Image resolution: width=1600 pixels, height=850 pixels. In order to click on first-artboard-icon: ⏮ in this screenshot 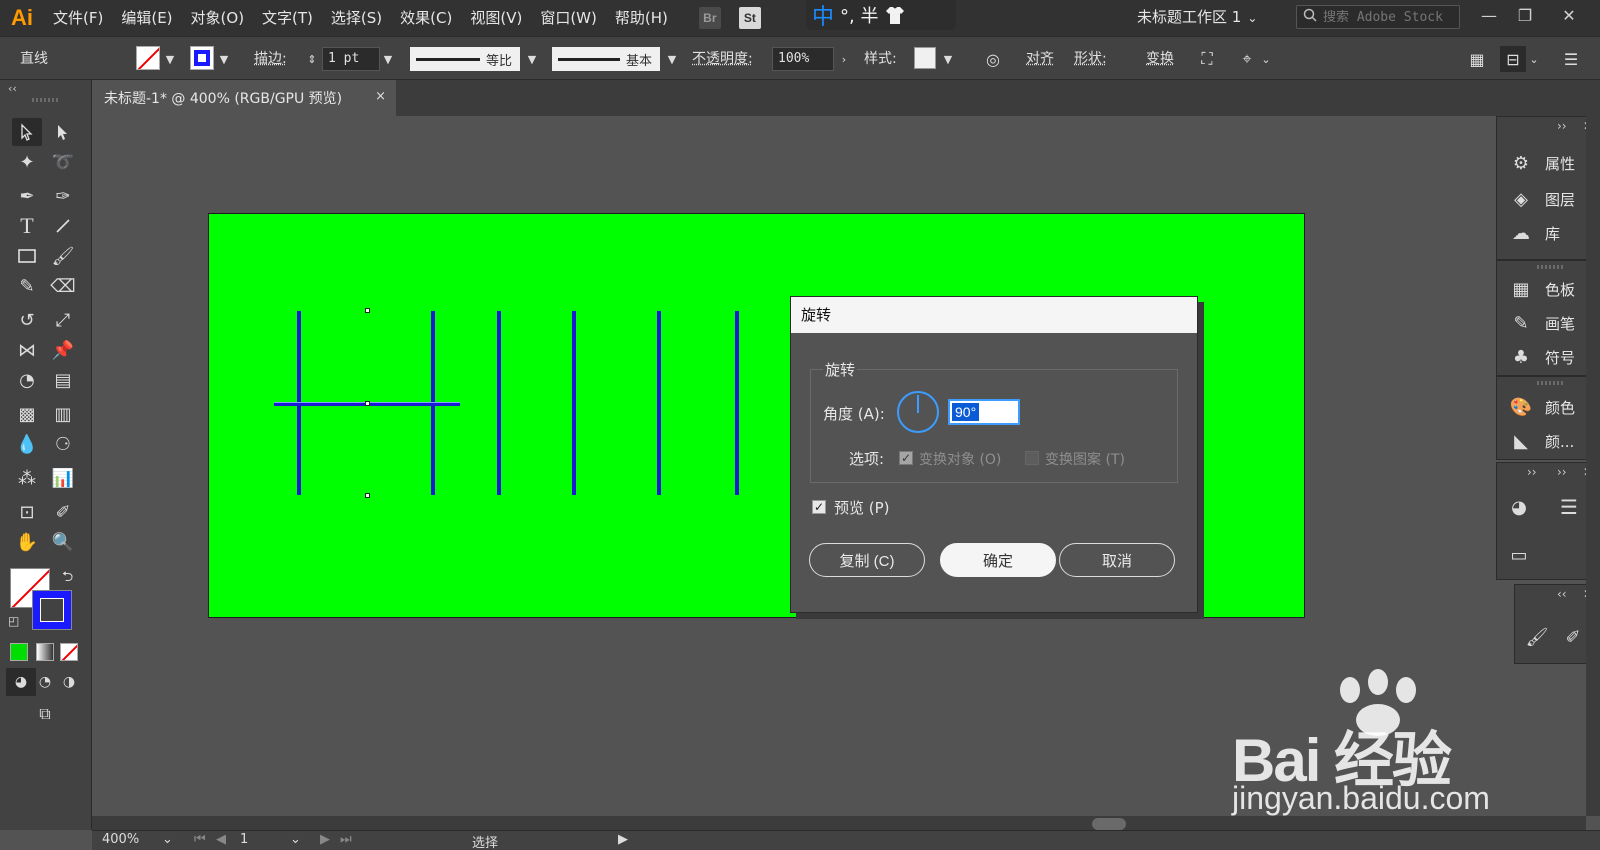, I will do `click(200, 839)`.